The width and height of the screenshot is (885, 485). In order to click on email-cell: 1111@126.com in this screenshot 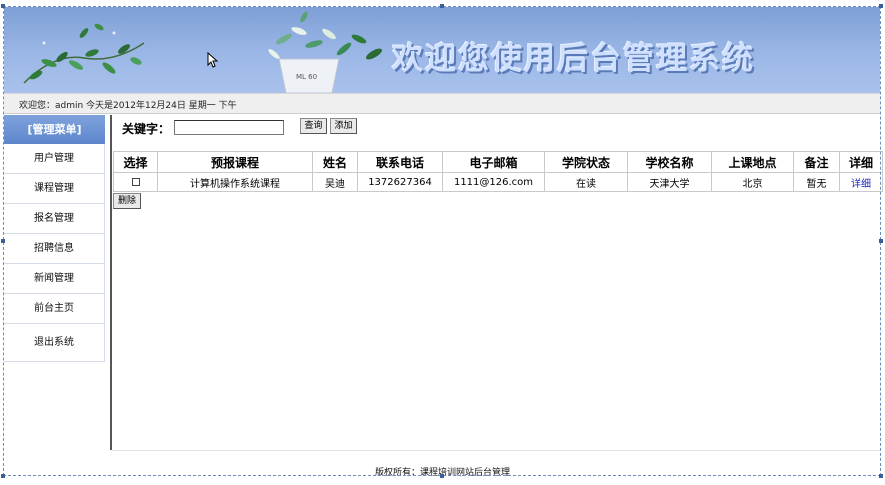, I will do `click(493, 182)`.